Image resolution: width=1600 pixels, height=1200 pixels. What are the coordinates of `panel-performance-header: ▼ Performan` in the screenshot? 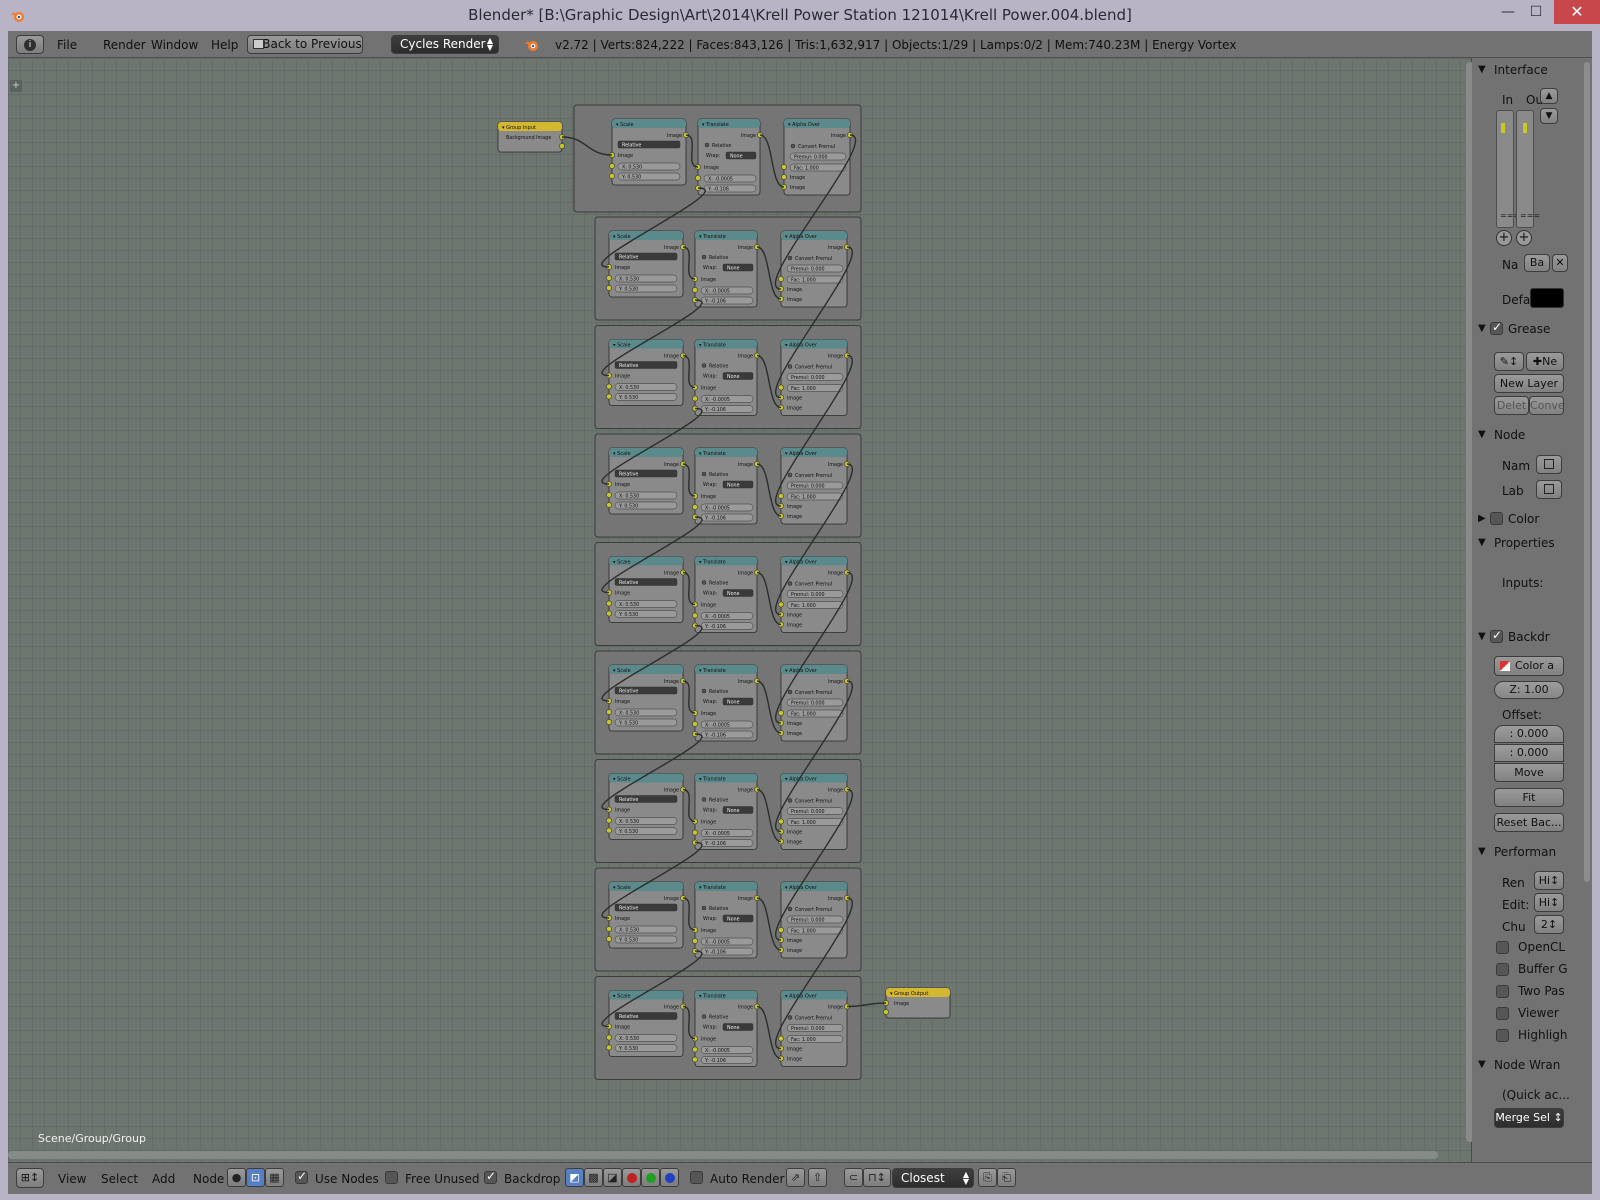 It's located at (1532, 853).